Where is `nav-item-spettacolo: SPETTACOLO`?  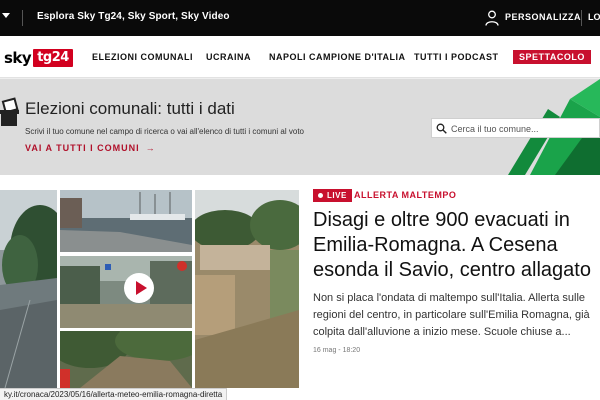
nav-item-spettacolo: SPETTACOLO is located at coordinates (552, 57).